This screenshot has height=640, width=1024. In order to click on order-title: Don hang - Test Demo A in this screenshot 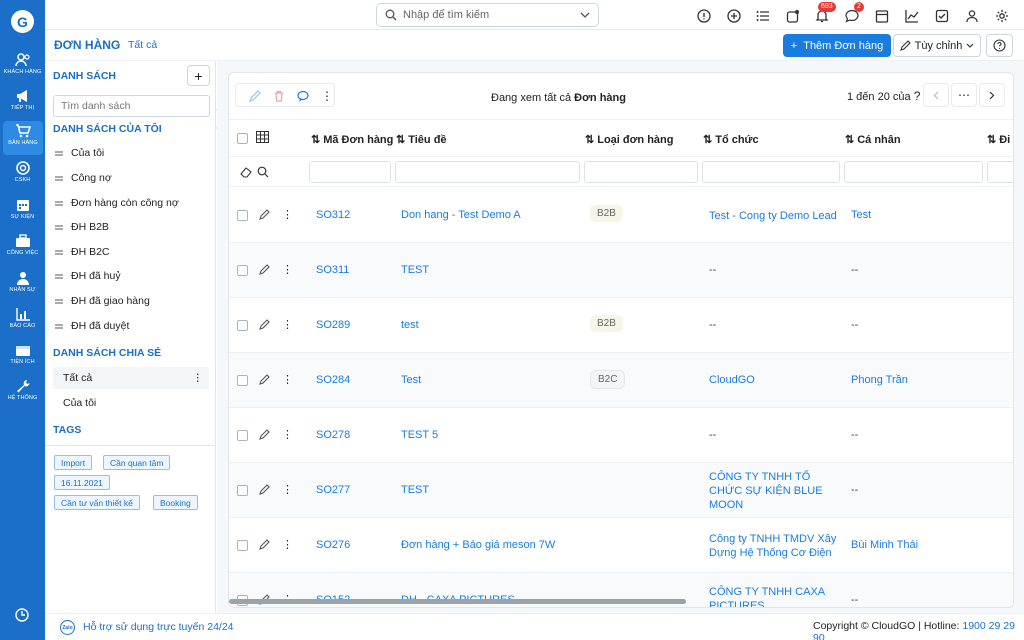, I will do `click(461, 215)`.